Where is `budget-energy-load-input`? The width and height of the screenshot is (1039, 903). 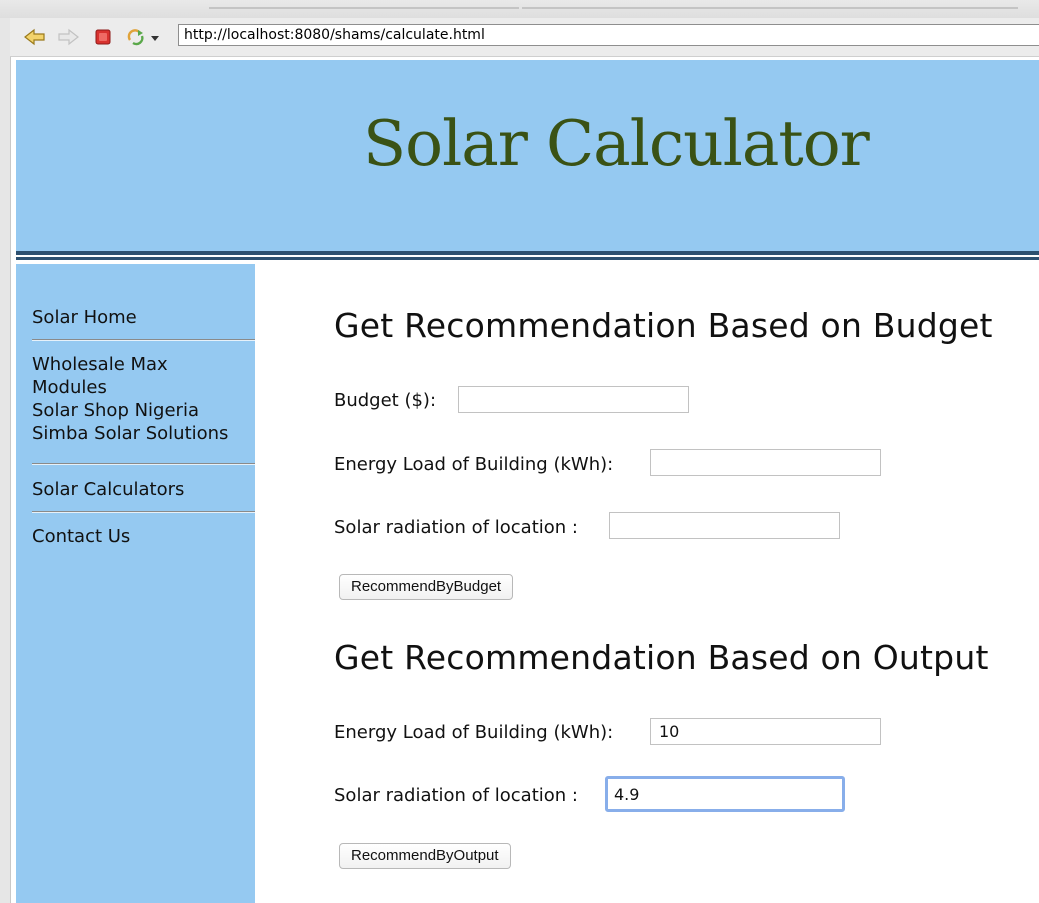 budget-energy-load-input is located at coordinates (765, 462).